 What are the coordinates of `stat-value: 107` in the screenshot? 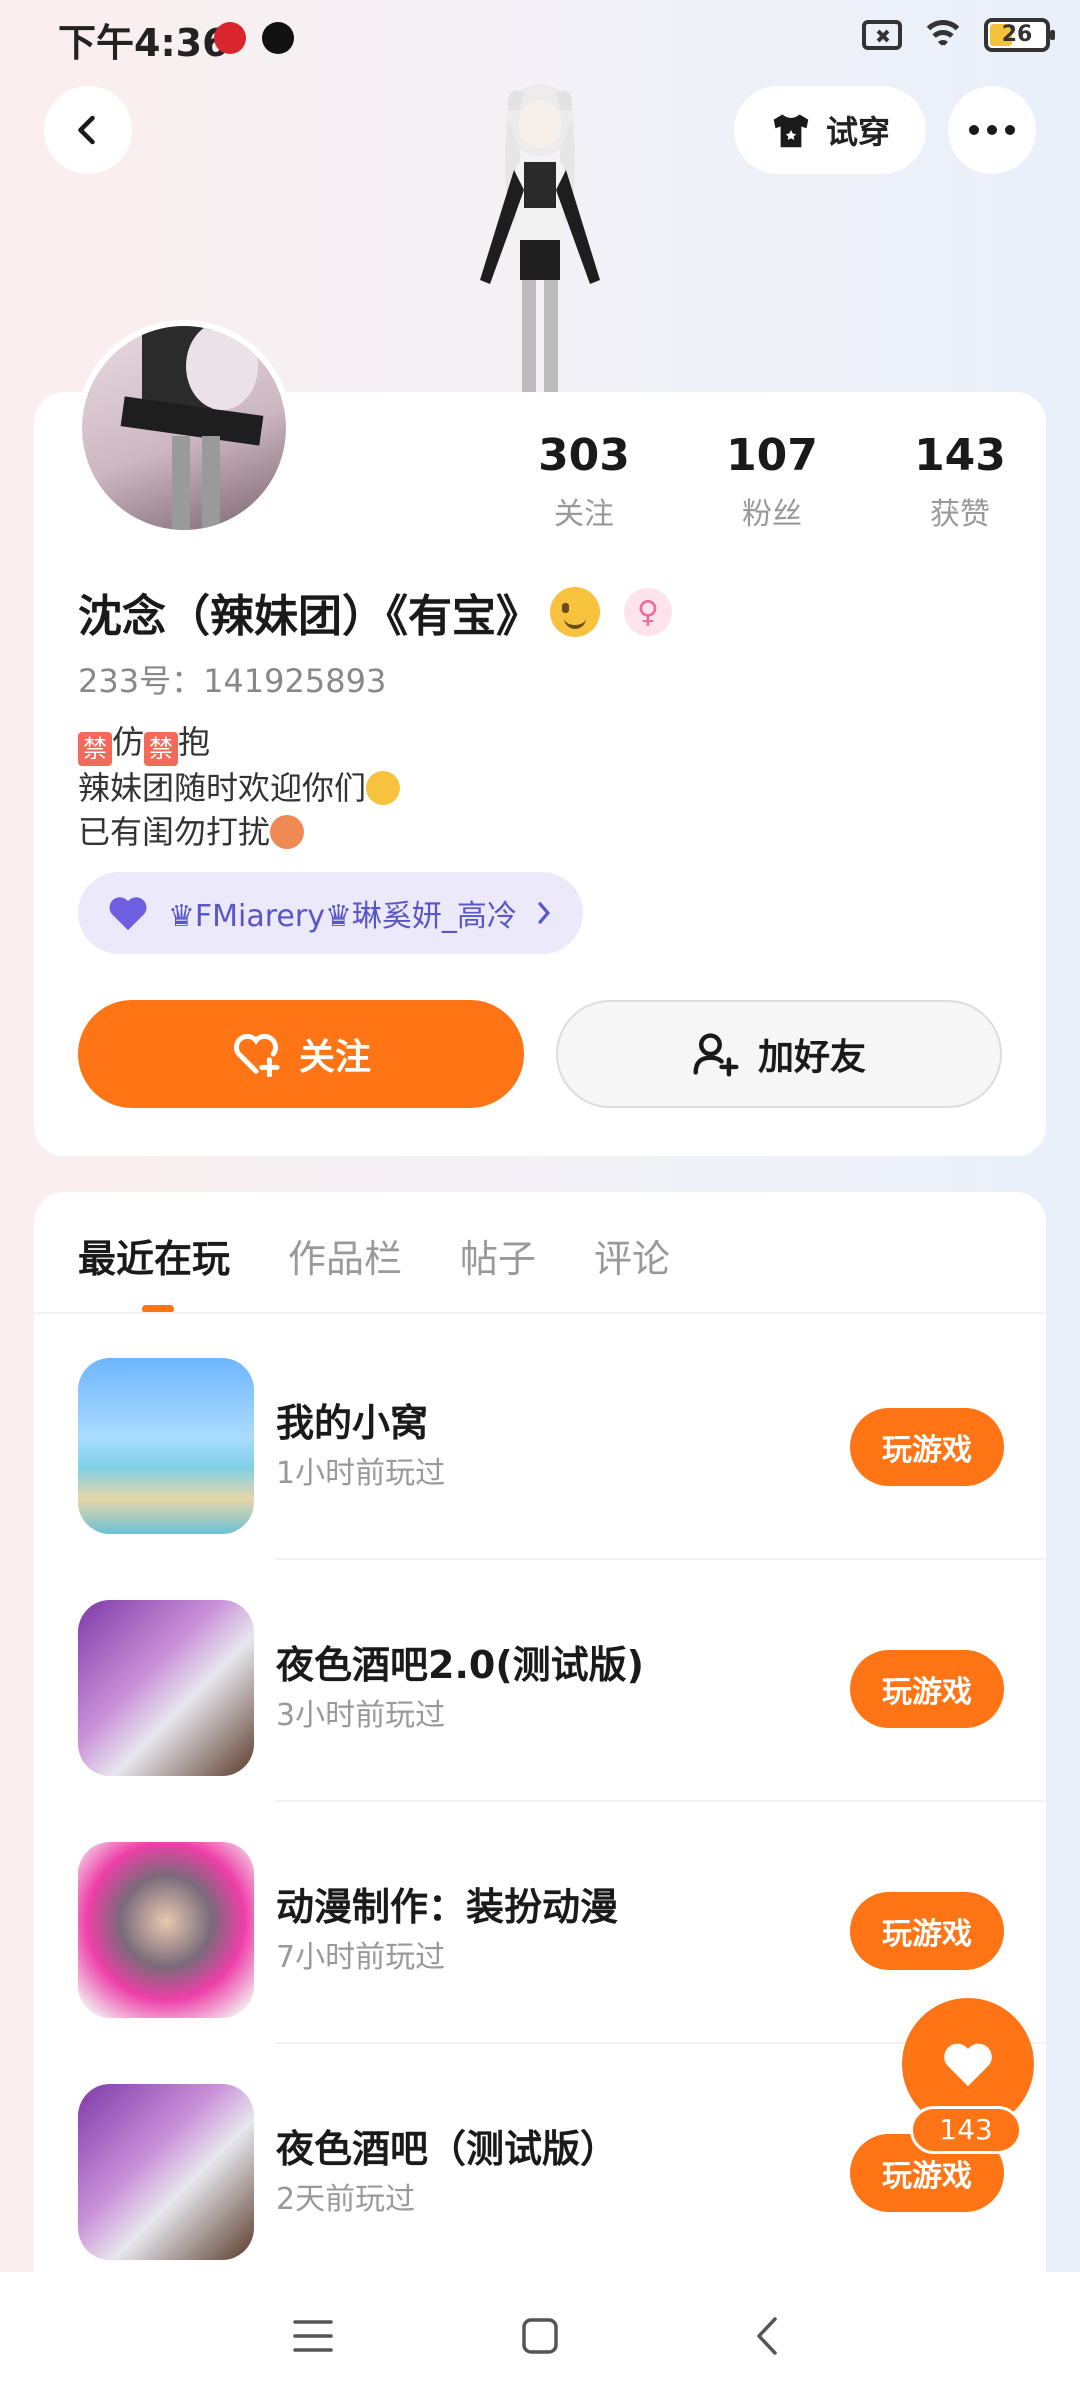 It's located at (772, 455).